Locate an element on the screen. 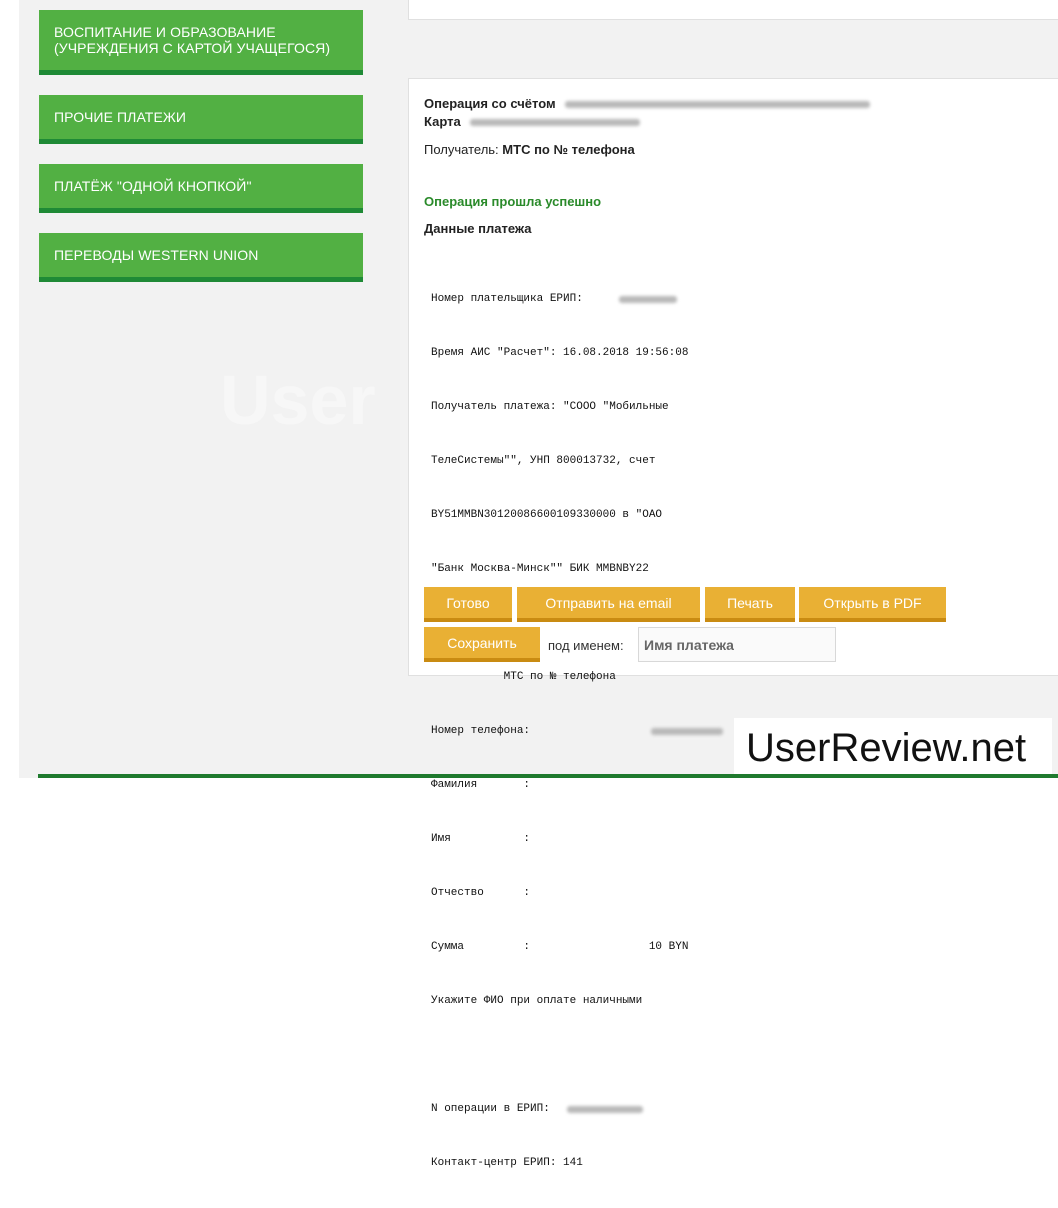 The image size is (1058, 1208). sidebar-item-label: ПЕРЕВОДЫ WESTERN UNION is located at coordinates (156, 255).